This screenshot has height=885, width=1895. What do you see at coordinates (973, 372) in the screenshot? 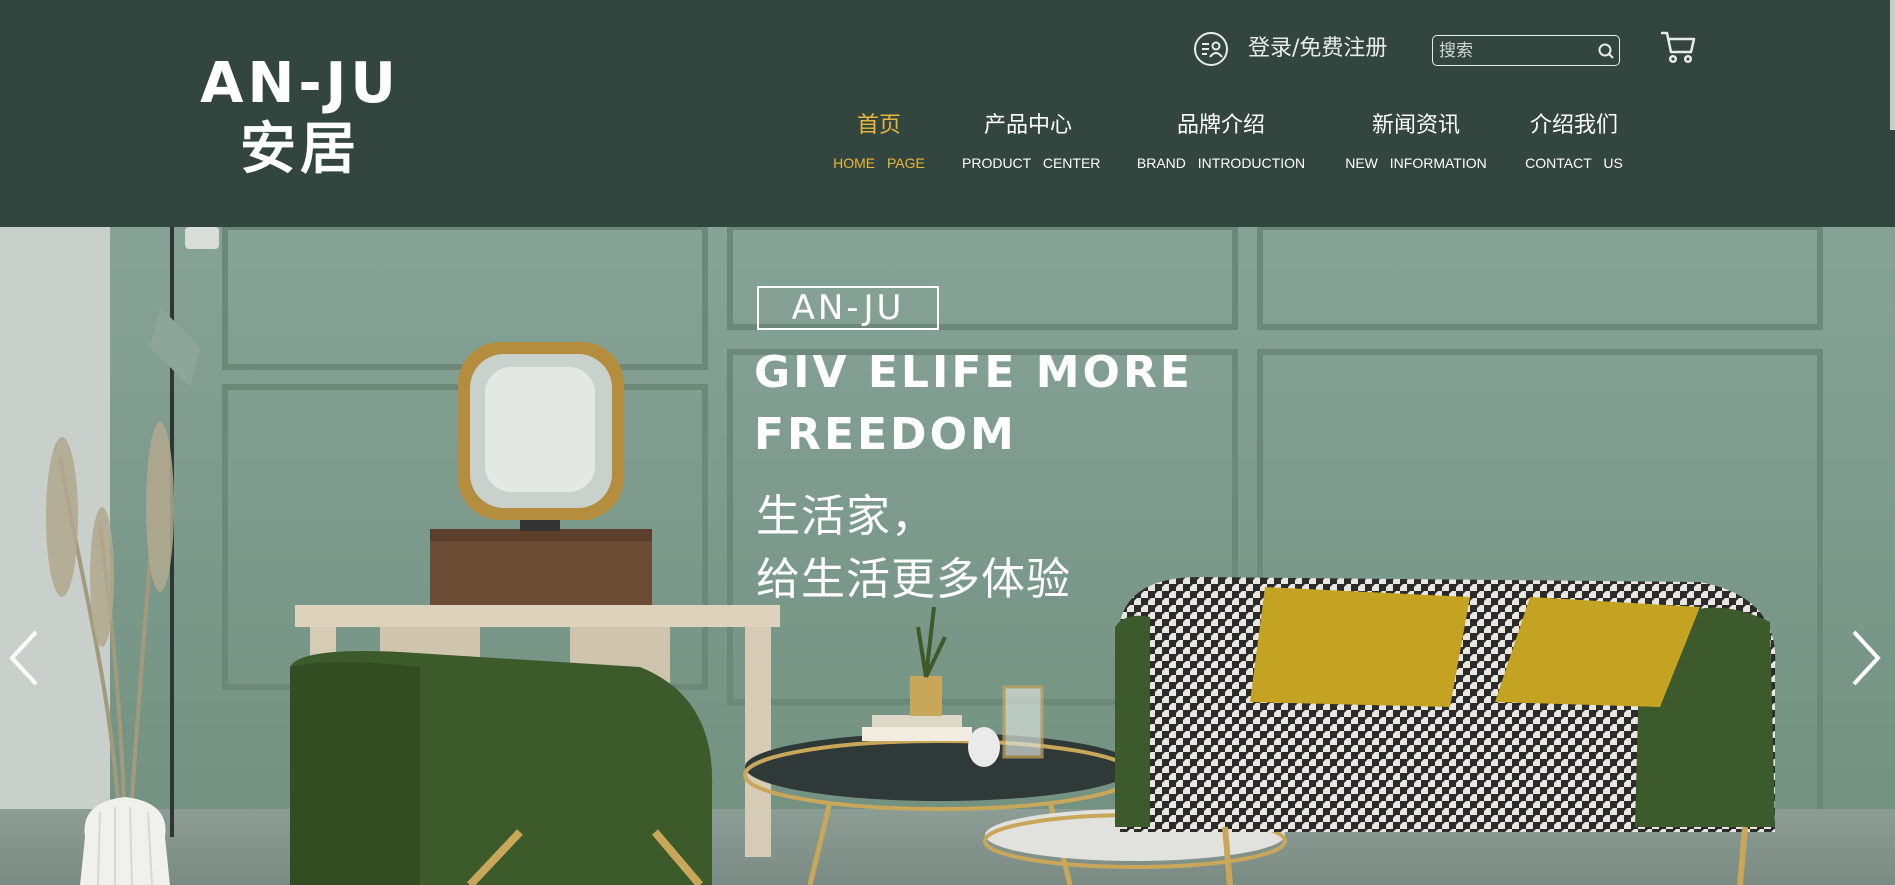
I see `hero-headline-line1: GIV ELIFE MORE` at bounding box center [973, 372].